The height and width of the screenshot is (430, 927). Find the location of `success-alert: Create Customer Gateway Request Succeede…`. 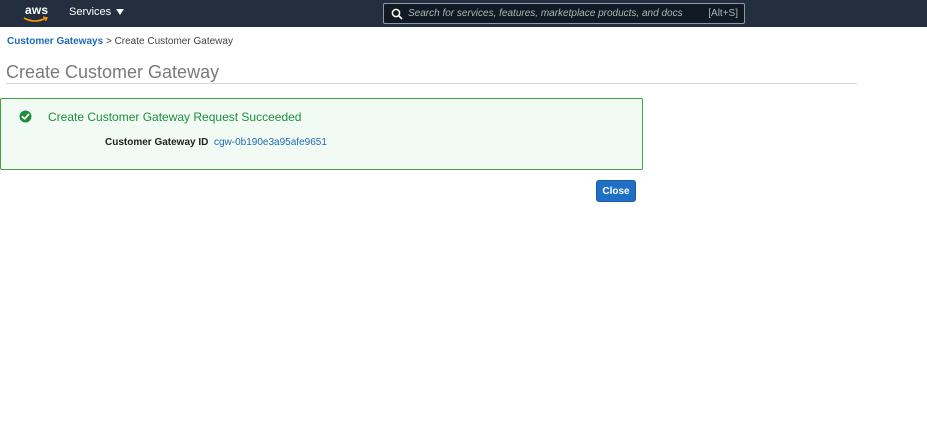

success-alert: Create Customer Gateway Request Succeede… is located at coordinates (321, 134).